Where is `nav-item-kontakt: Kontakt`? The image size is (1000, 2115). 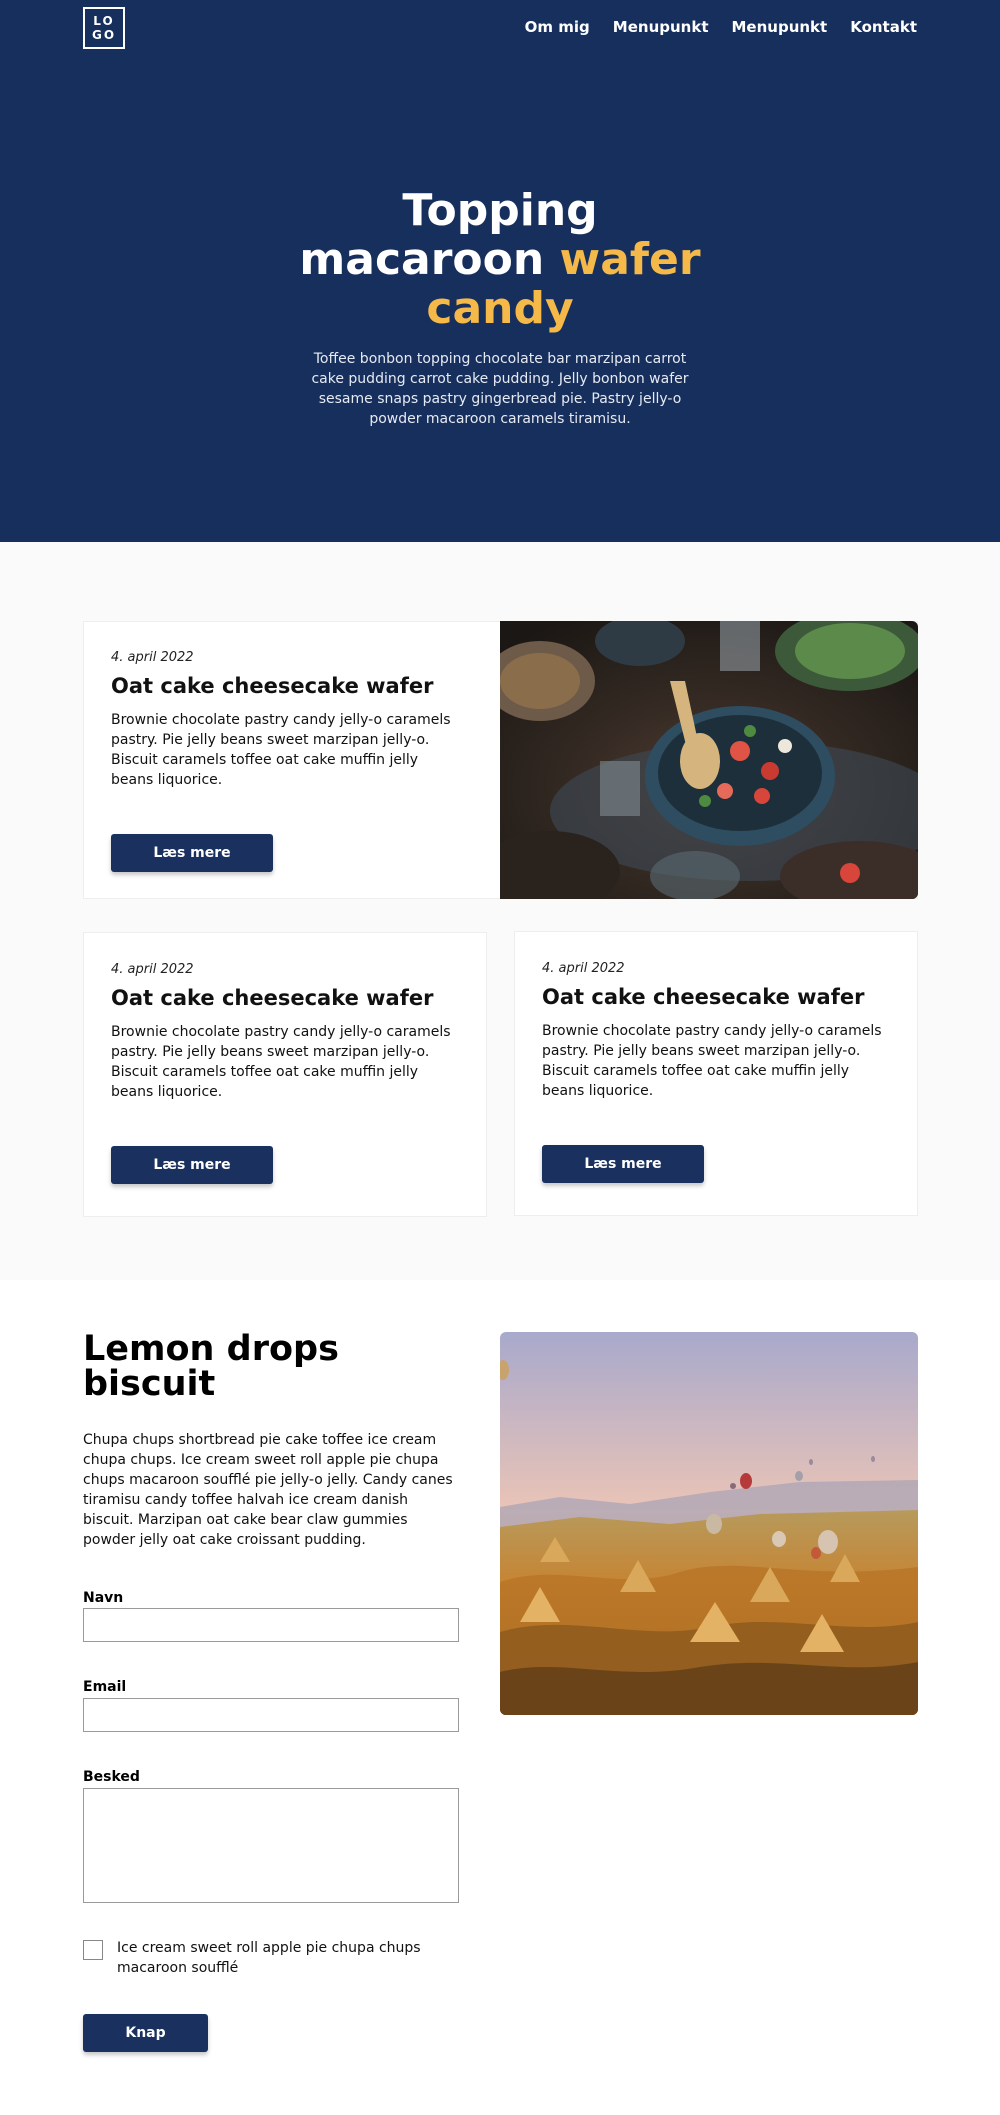 nav-item-kontakt: Kontakt is located at coordinates (883, 27).